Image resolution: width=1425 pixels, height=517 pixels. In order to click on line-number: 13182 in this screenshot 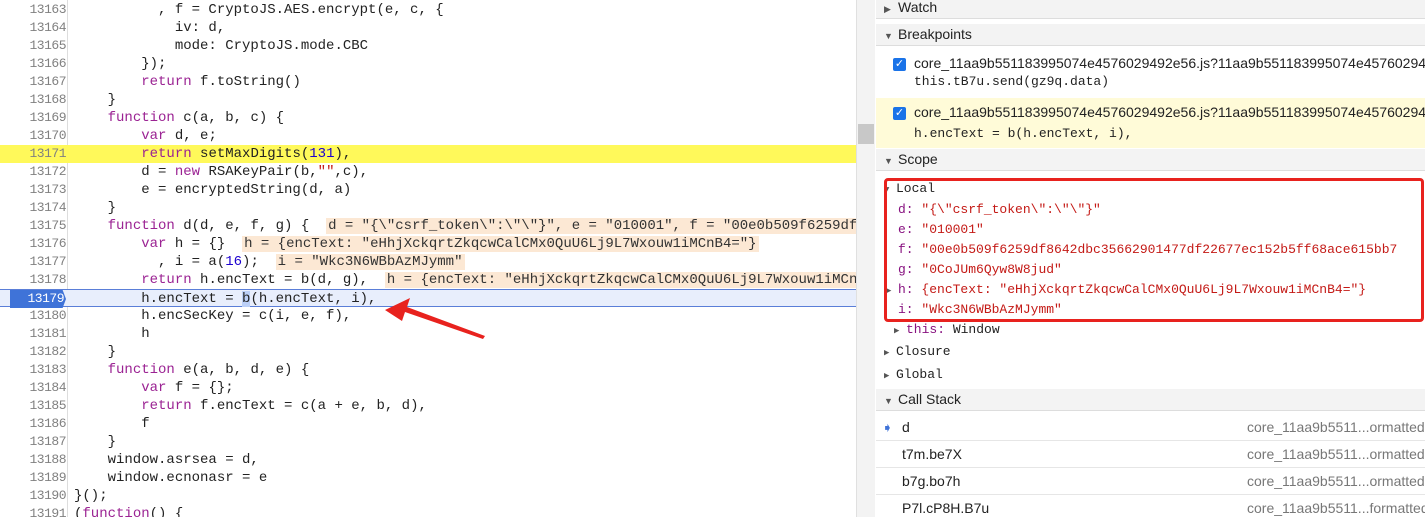, I will do `click(39, 352)`.